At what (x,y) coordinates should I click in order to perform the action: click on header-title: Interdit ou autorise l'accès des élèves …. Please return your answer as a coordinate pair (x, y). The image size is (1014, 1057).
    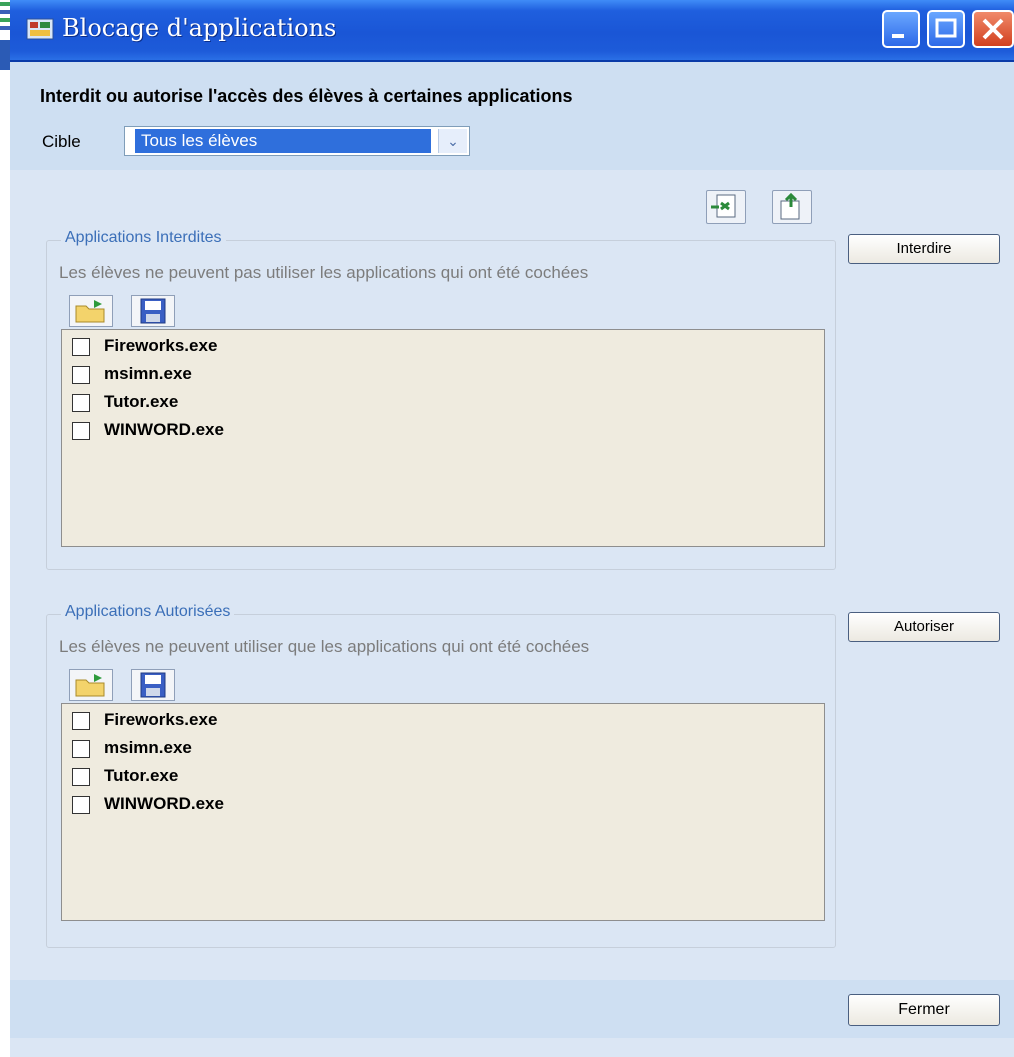
    Looking at the image, I should click on (306, 96).